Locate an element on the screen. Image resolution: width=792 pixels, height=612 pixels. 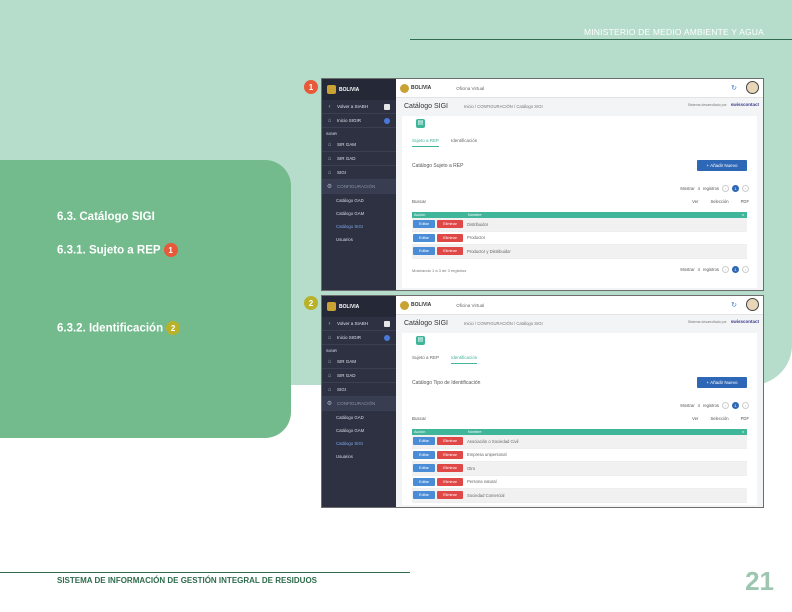
table-info: Mostrando 1 a 3 de 3 registros is located at coordinates (439, 270).